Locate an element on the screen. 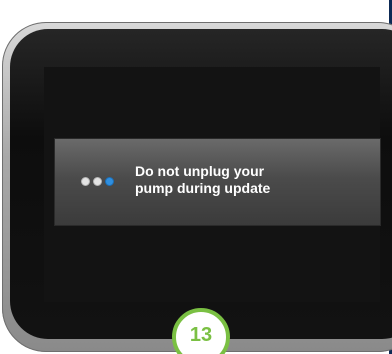 The width and height of the screenshot is (392, 354). update-message: Do not unplug your pump during update is located at coordinates (250, 180).